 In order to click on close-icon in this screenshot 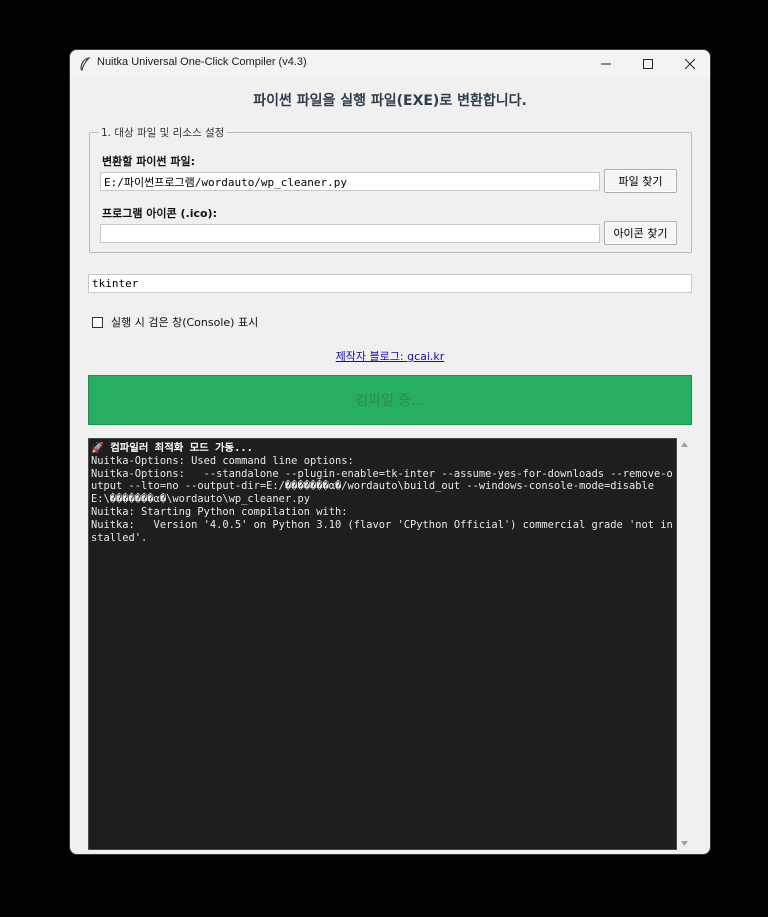, I will do `click(690, 64)`.